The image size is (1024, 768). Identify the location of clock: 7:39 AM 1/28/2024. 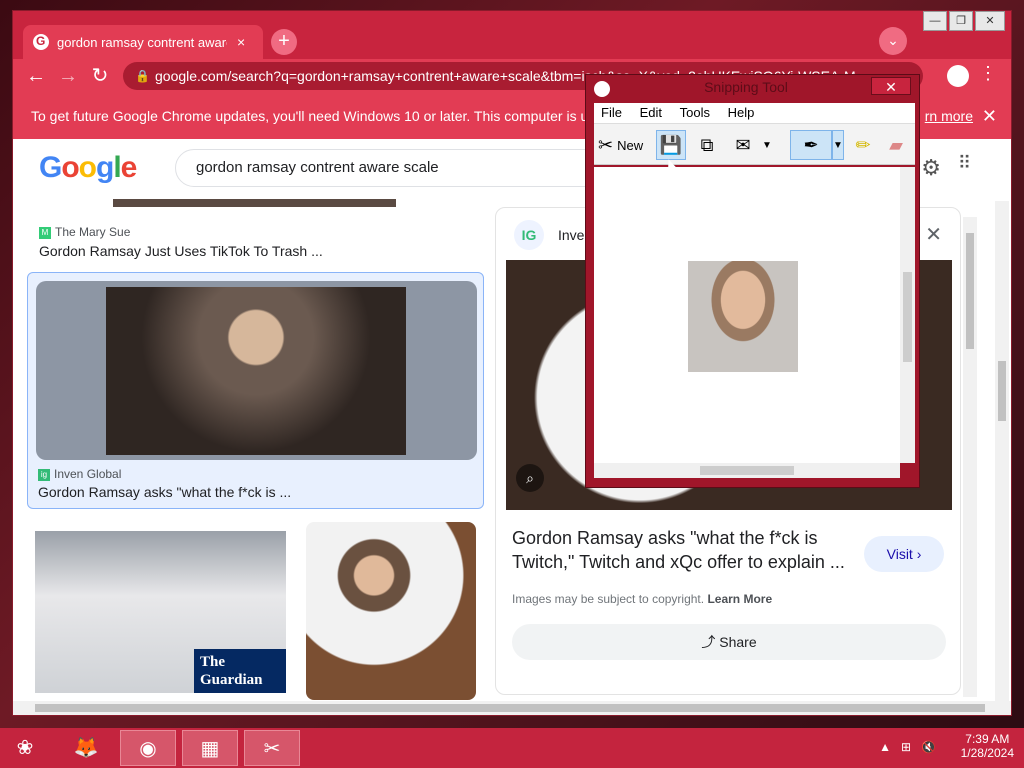
(987, 746).